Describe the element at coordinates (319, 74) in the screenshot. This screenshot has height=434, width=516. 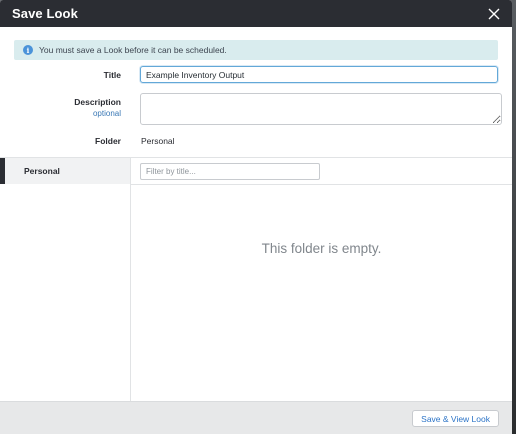
I see `title-input` at that location.